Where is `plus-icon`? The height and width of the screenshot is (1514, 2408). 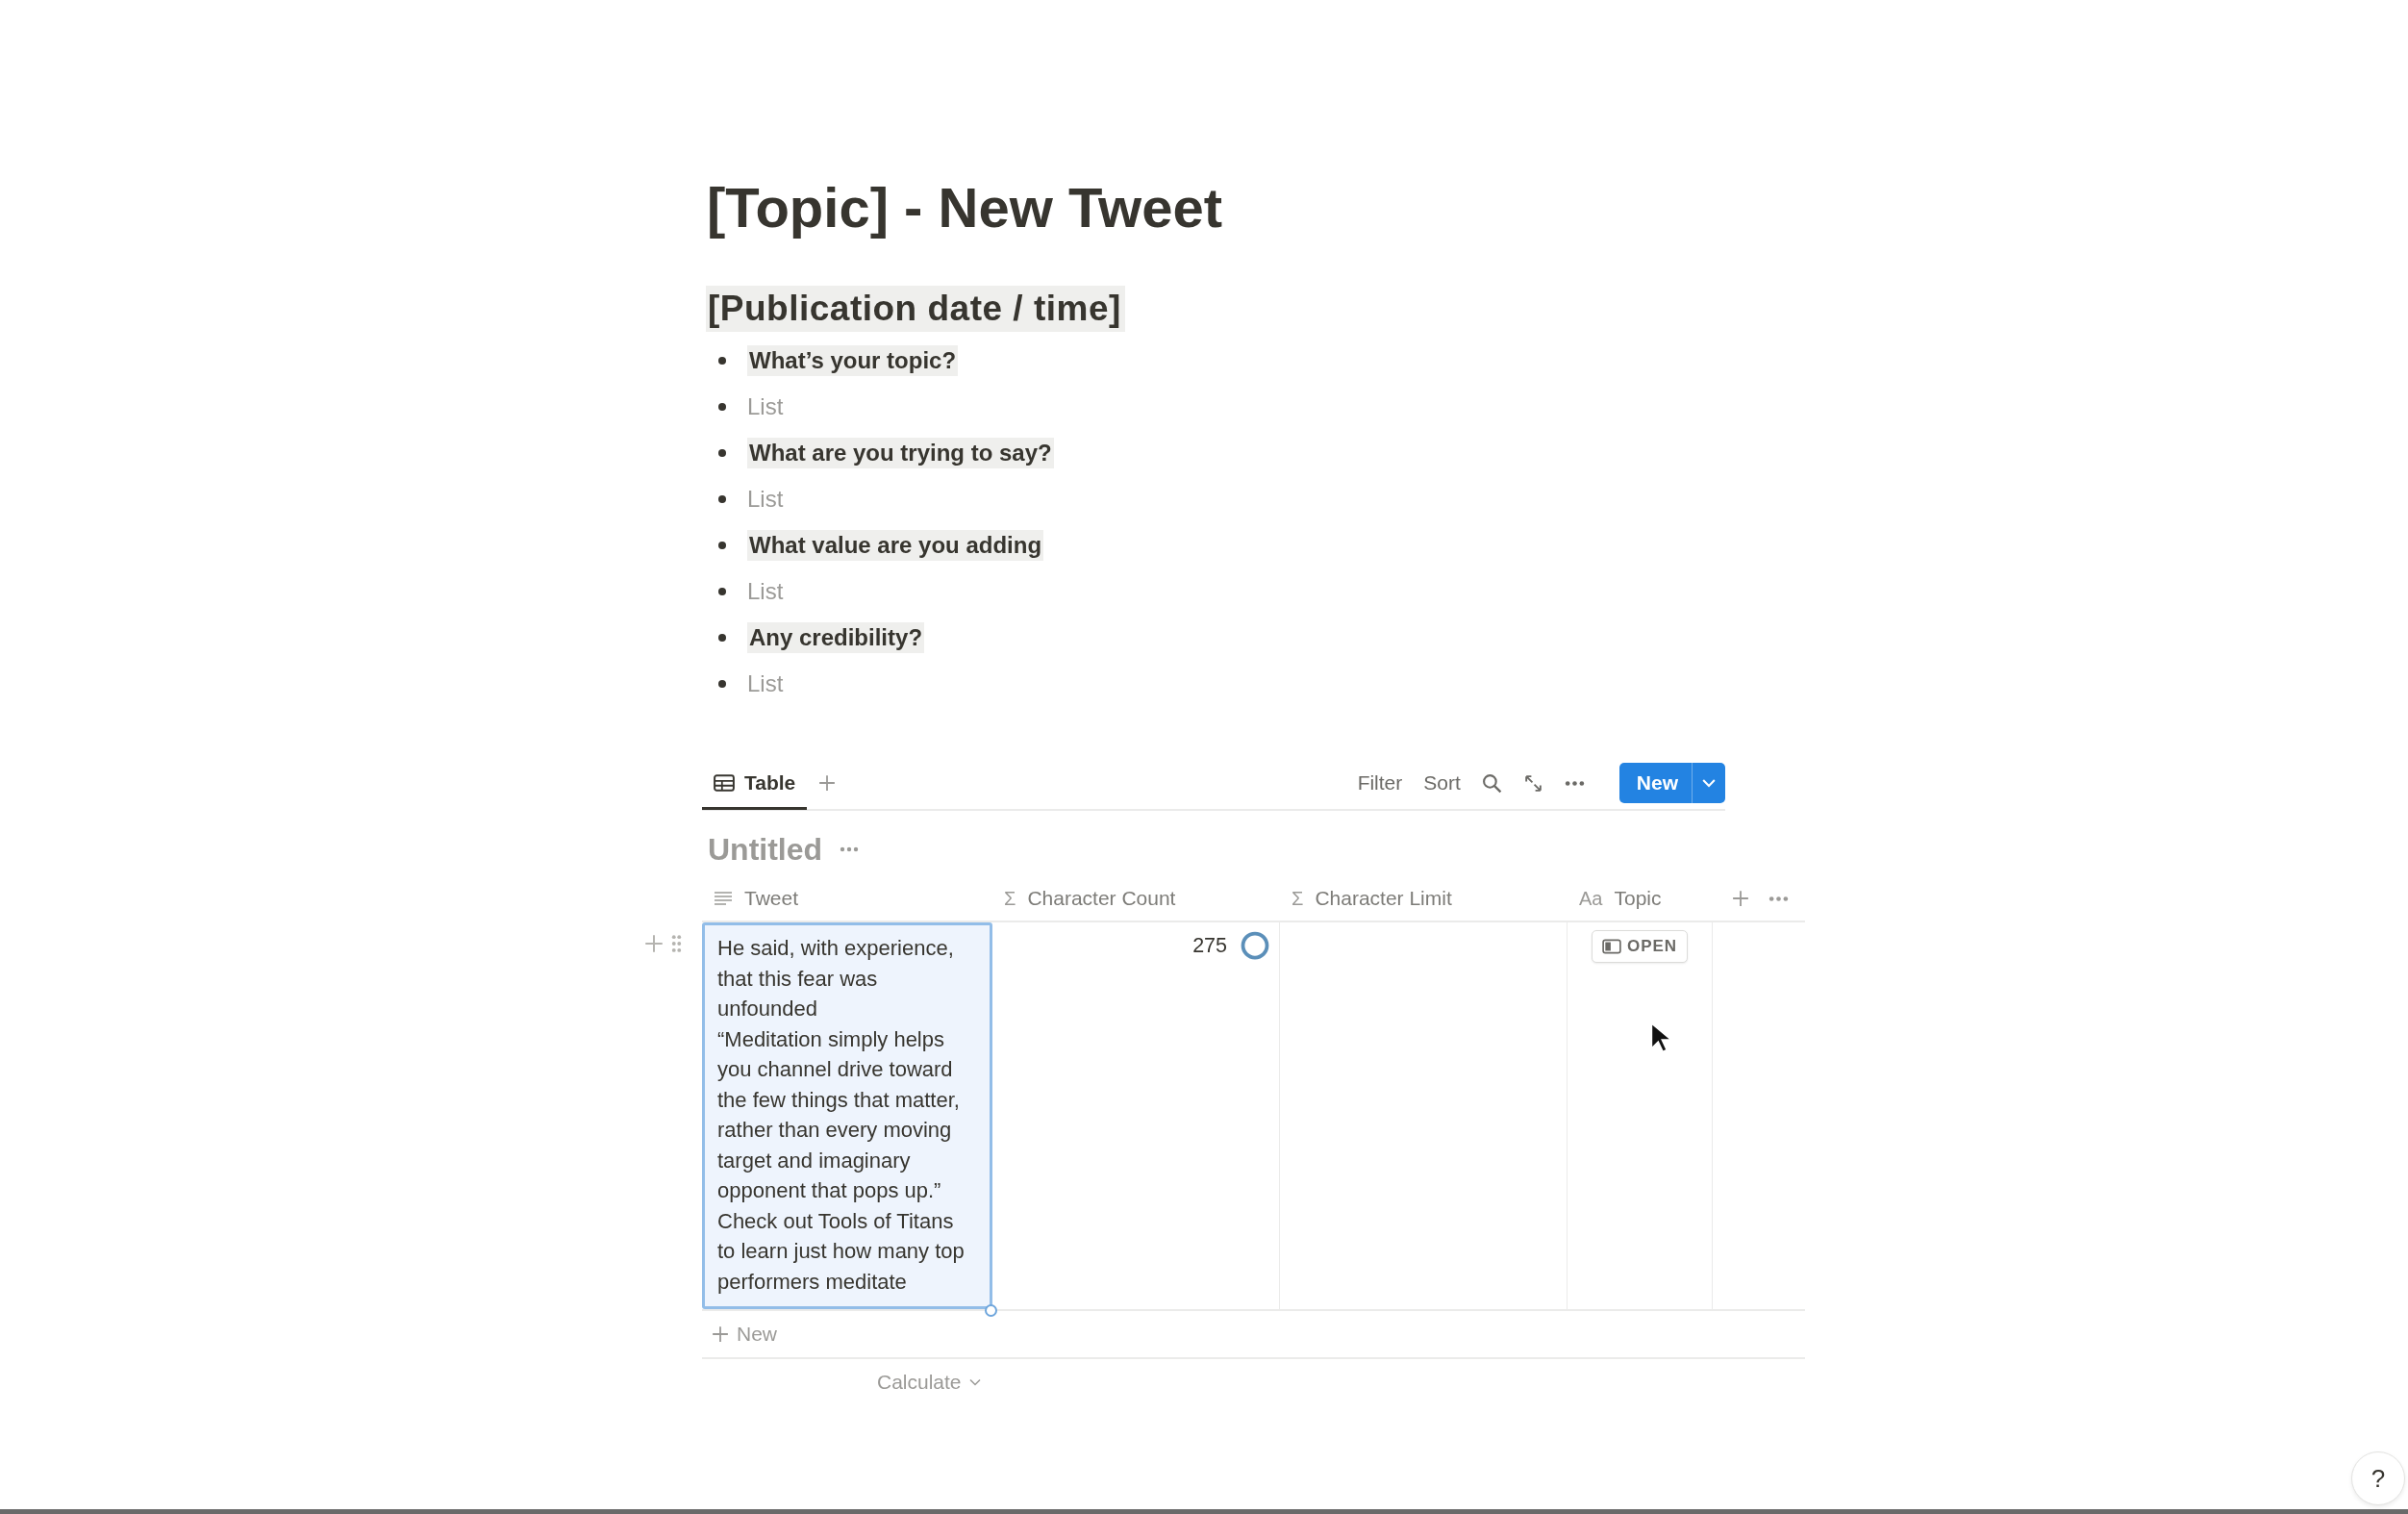 plus-icon is located at coordinates (720, 1334).